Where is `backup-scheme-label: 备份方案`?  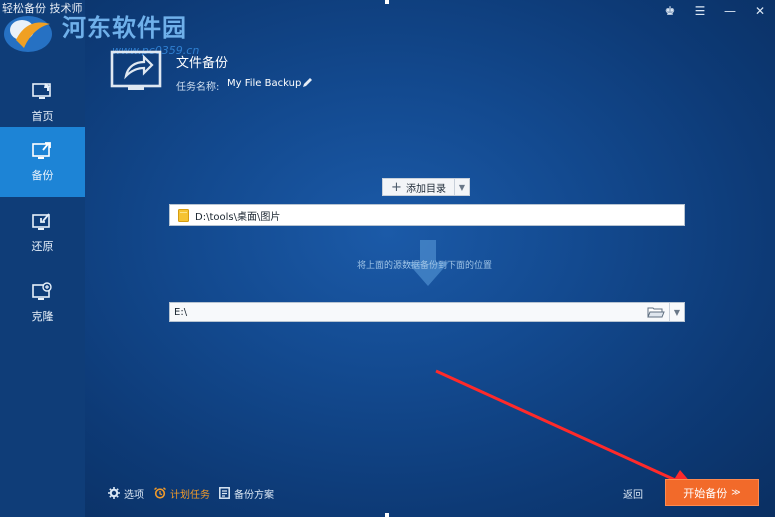 backup-scheme-label: 备份方案 is located at coordinates (254, 495).